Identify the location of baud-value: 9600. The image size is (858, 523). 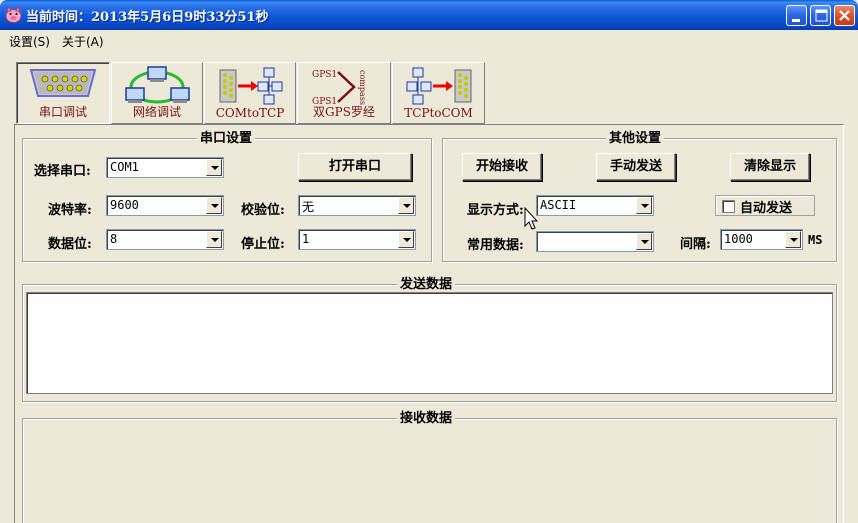
(124, 205).